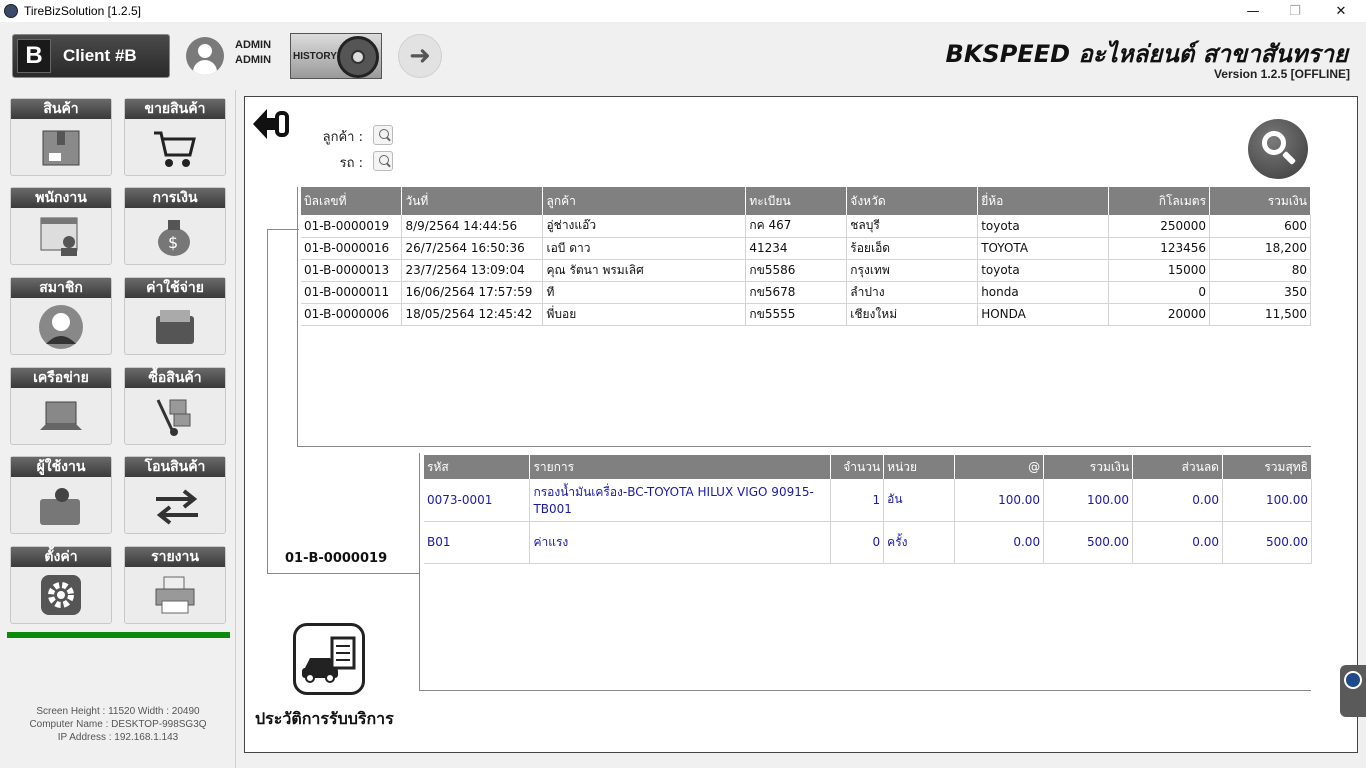 This screenshot has height=768, width=1366. What do you see at coordinates (420, 56) in the screenshot?
I see `next-arrow-button: ➜` at bounding box center [420, 56].